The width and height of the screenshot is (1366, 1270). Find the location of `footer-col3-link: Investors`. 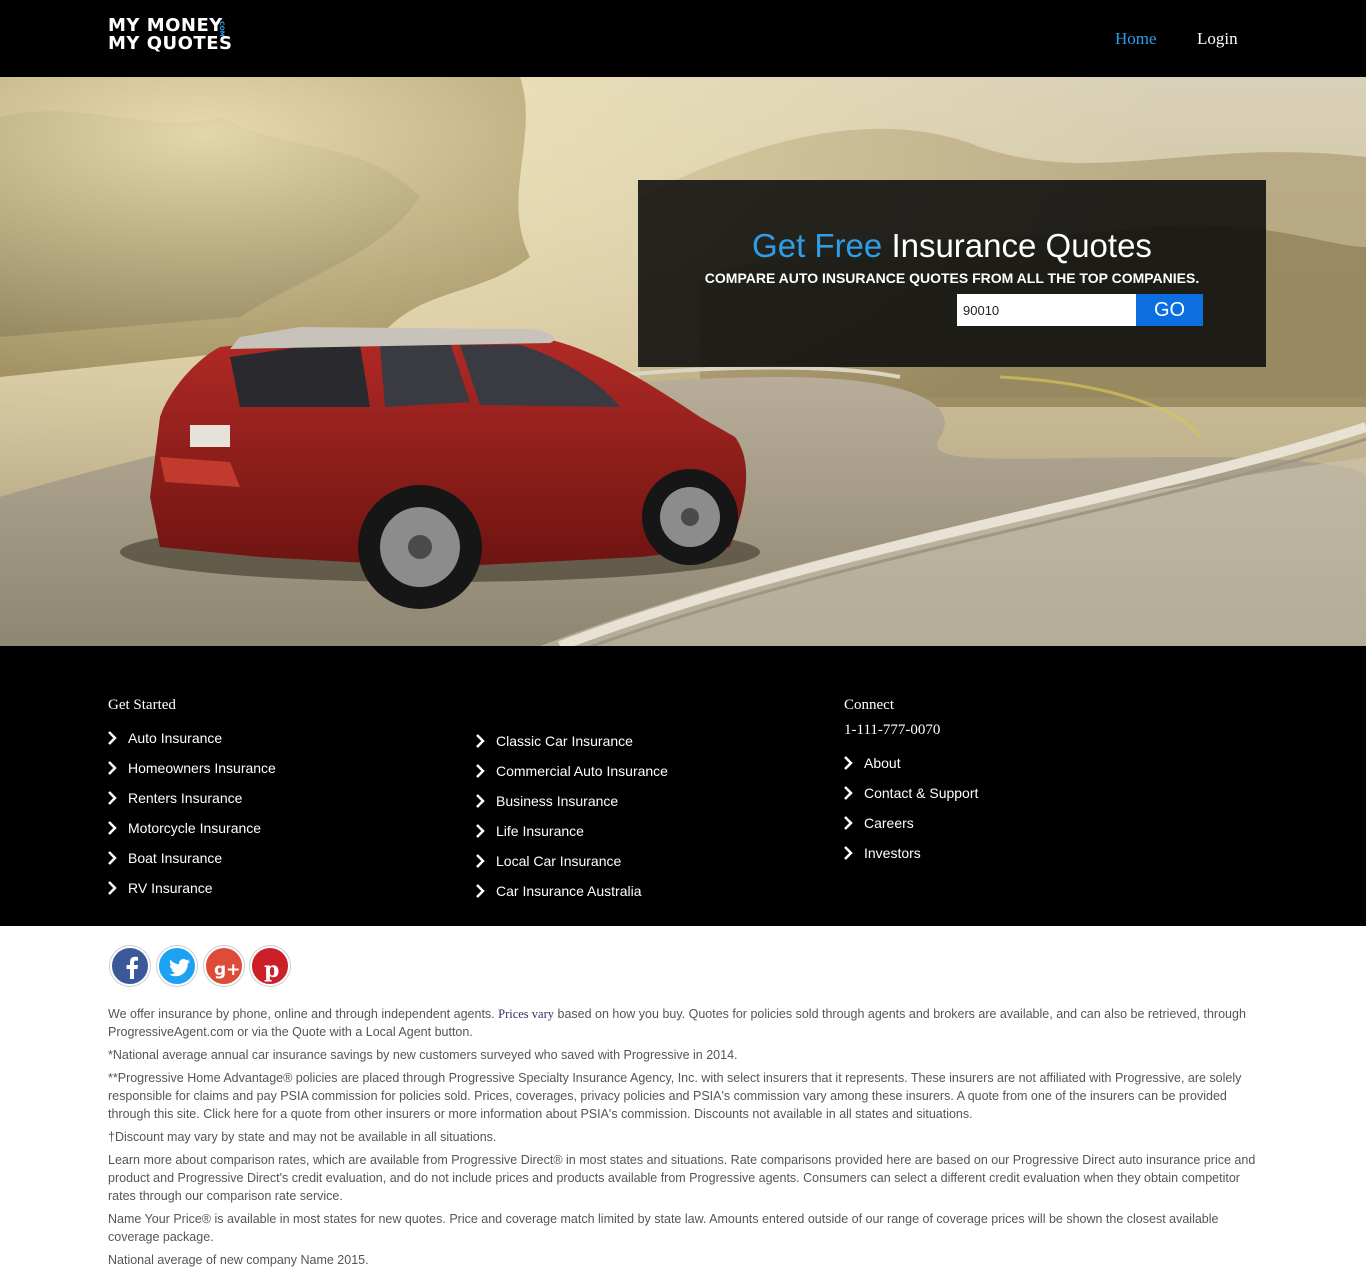

footer-col3-link: Investors is located at coordinates (911, 859).